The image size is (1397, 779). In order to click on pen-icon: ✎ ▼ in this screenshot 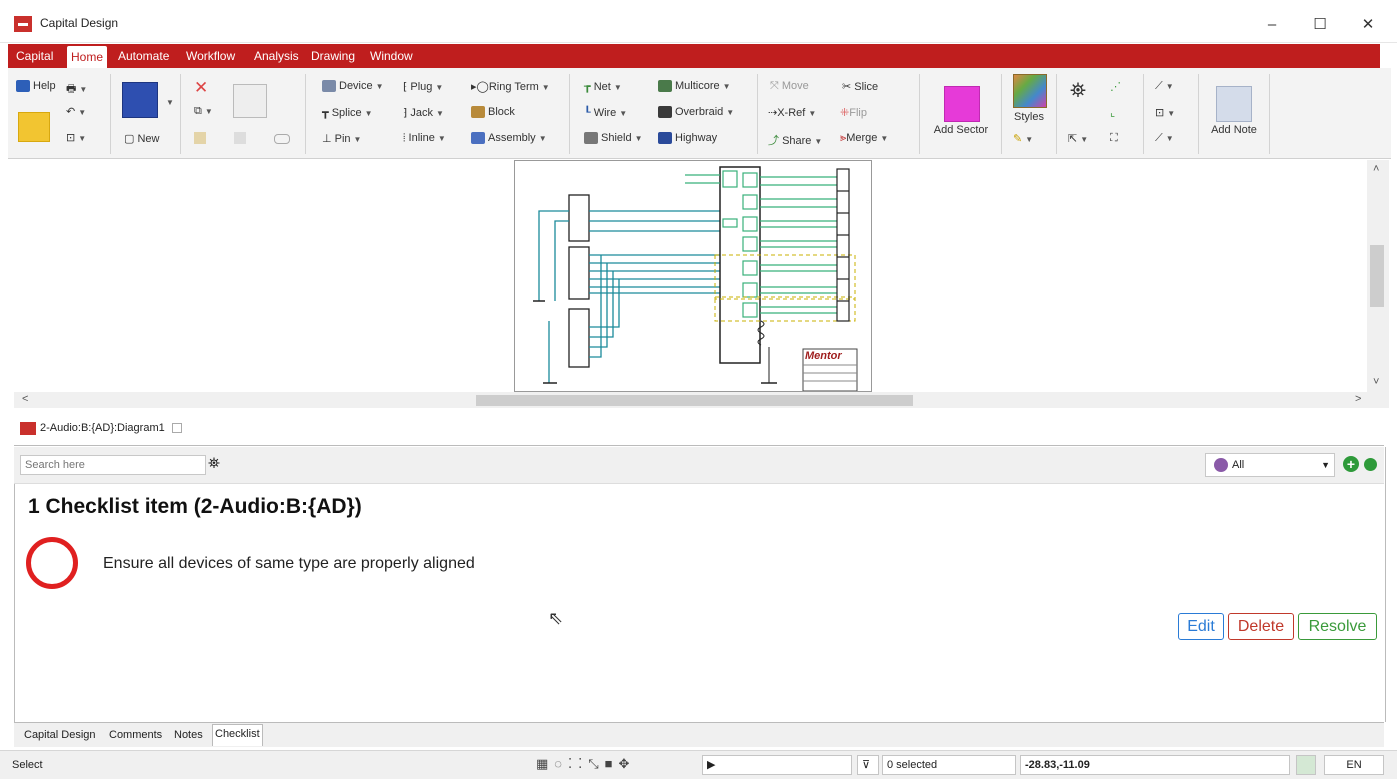, I will do `click(1023, 138)`.